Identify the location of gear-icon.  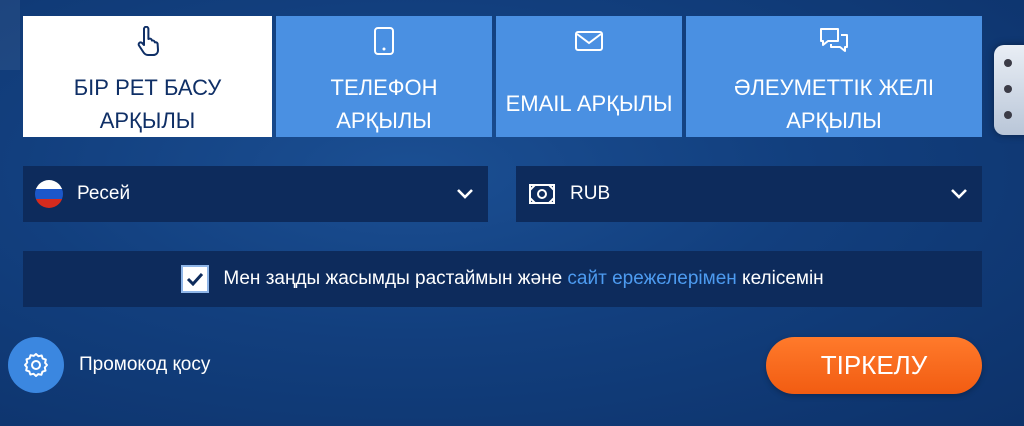
(36, 365).